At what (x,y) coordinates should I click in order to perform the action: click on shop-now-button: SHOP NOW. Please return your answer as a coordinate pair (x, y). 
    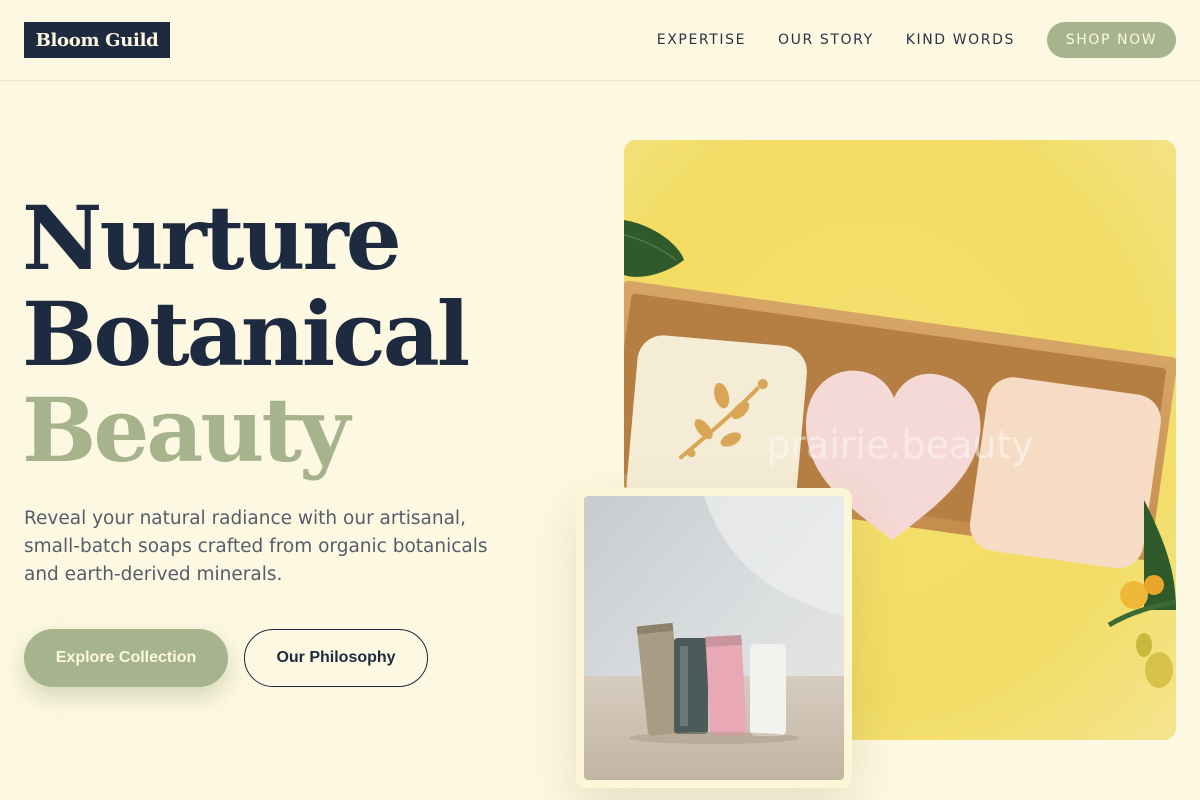
    Looking at the image, I should click on (1111, 40).